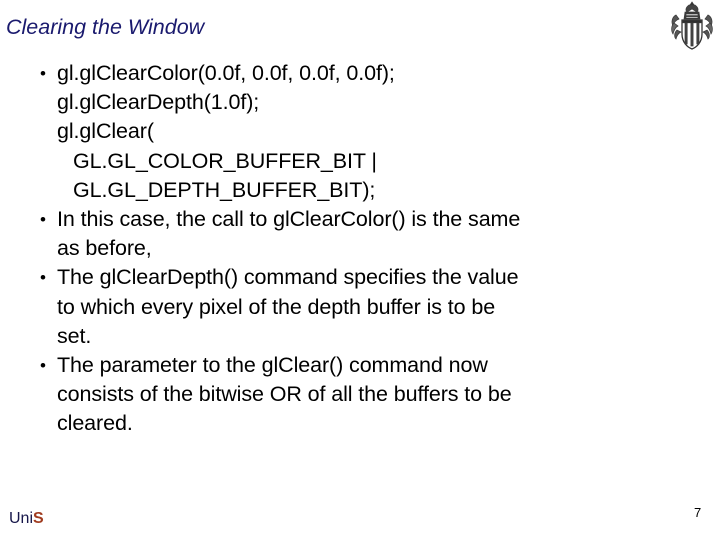 Image resolution: width=720 pixels, height=540 pixels. I want to click on unis-footer-logo: UniS, so click(26, 519).